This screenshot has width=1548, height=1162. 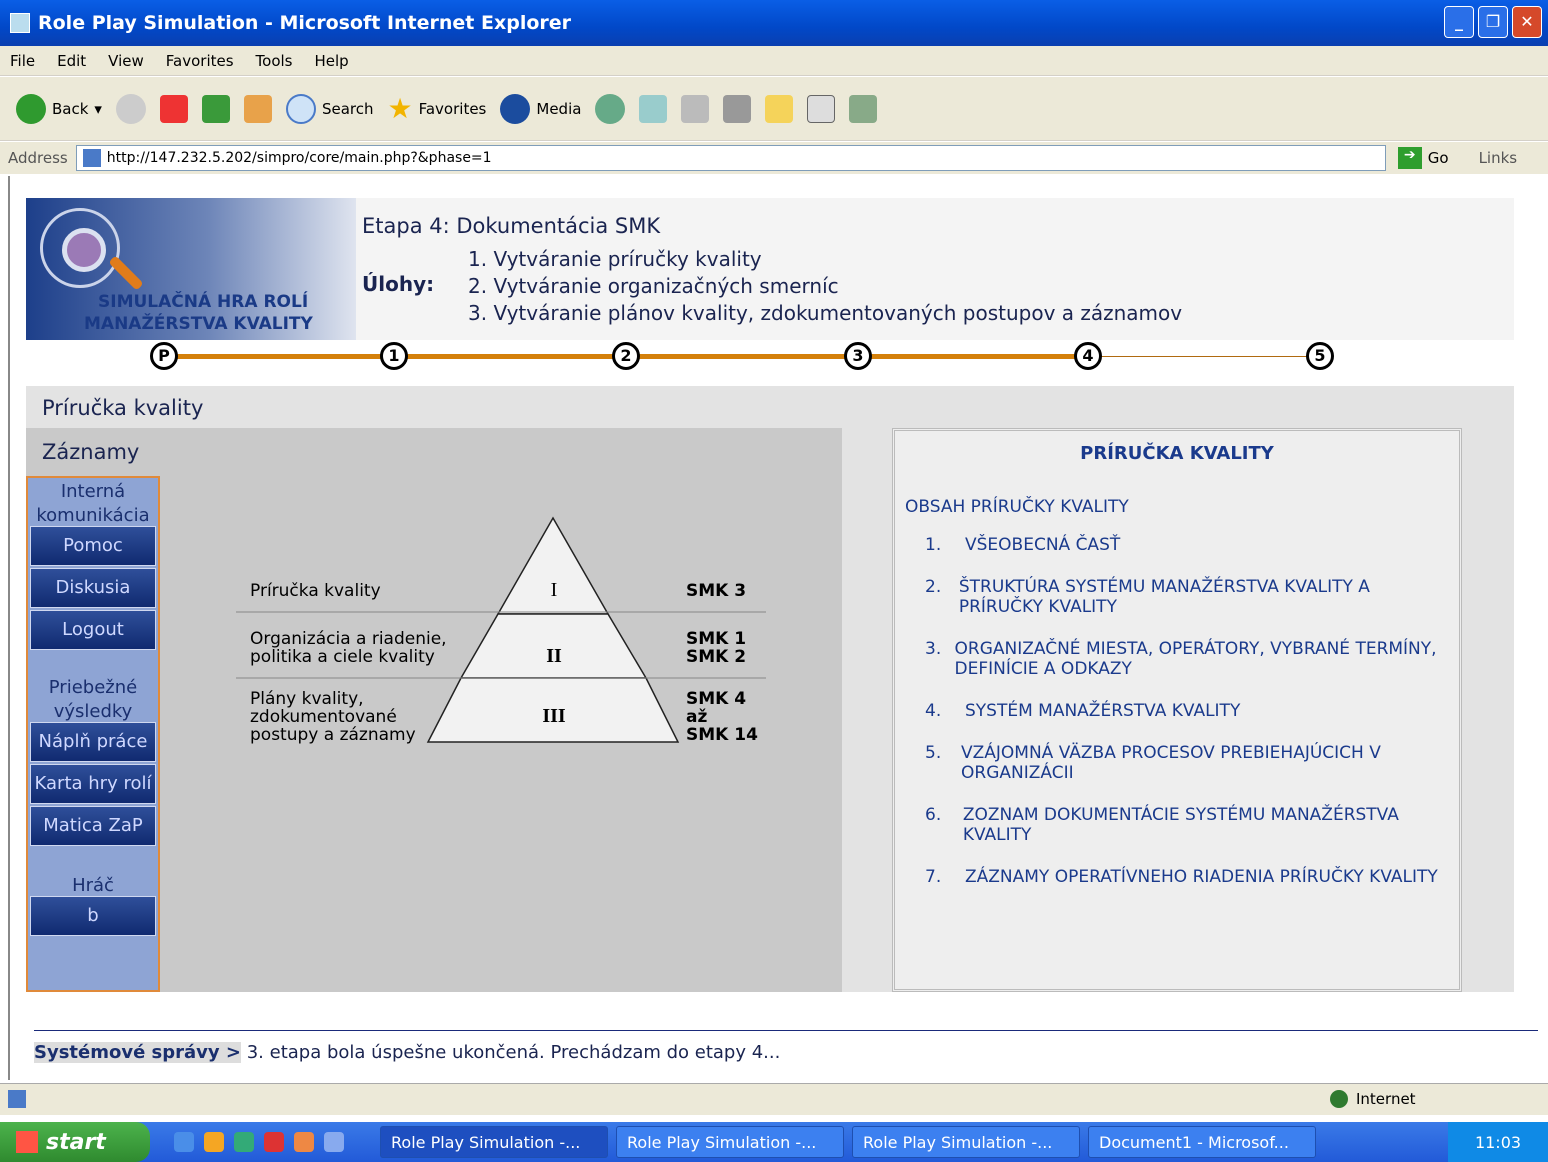 I want to click on refresh-icon, so click(x=215, y=108).